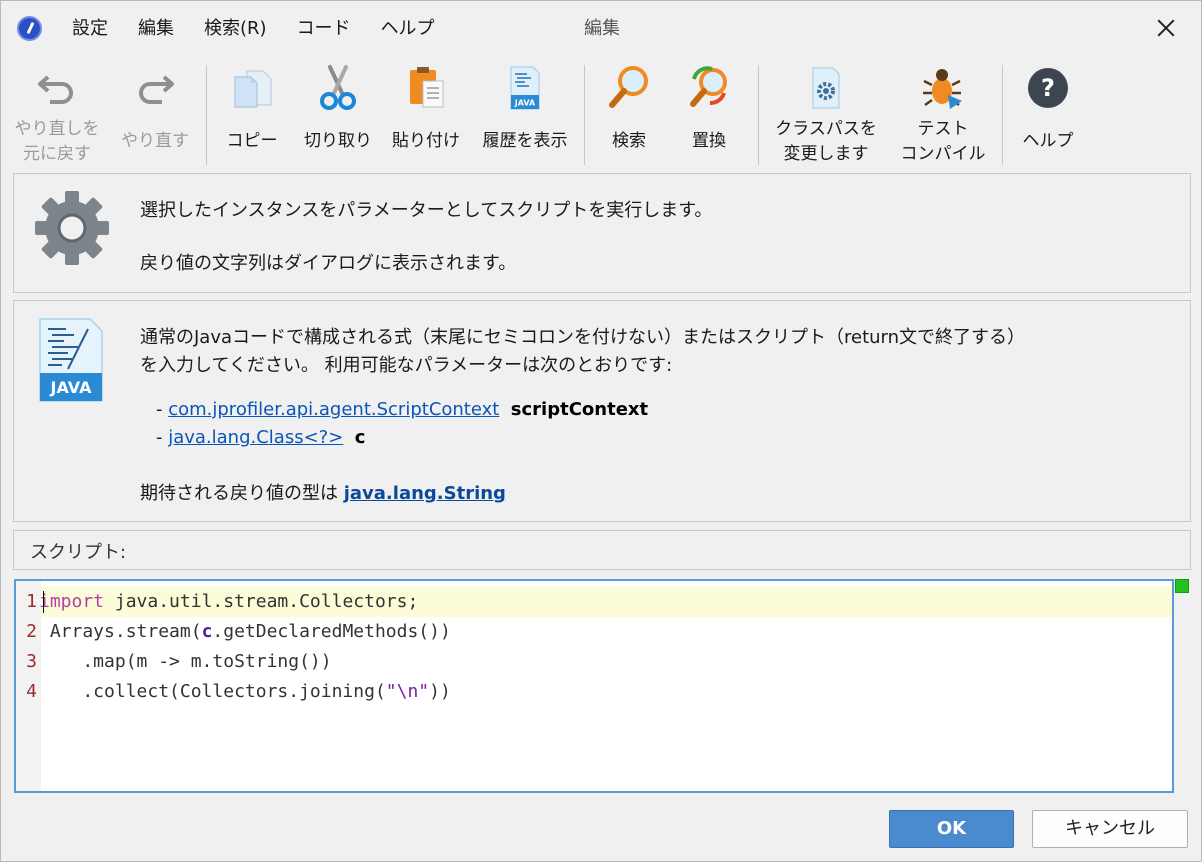  What do you see at coordinates (338, 141) in the screenshot?
I see `cut-label: 切り取り` at bounding box center [338, 141].